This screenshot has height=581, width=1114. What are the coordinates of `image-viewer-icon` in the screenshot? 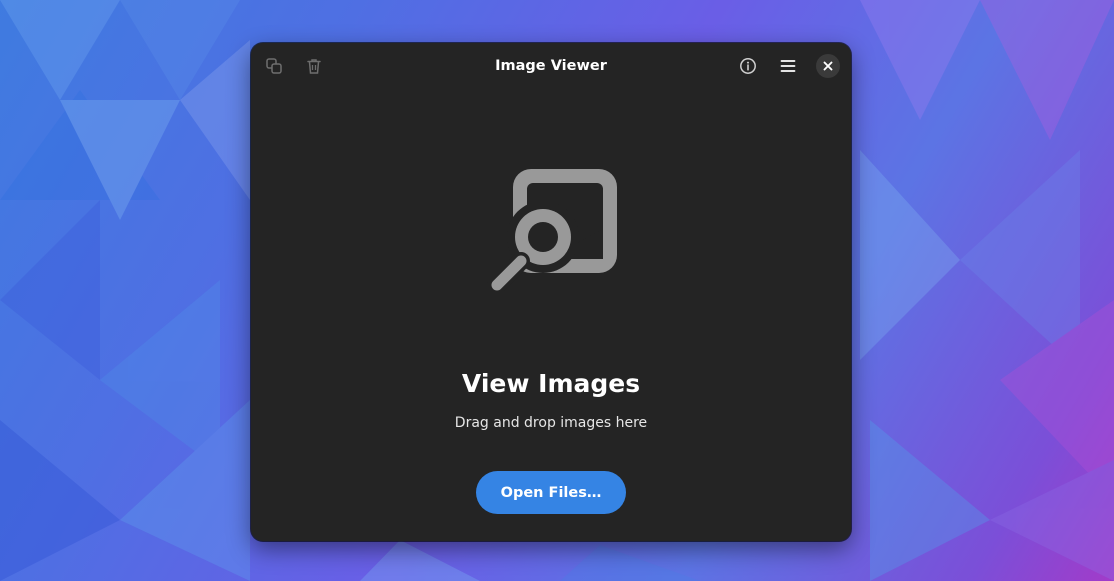 It's located at (552, 230).